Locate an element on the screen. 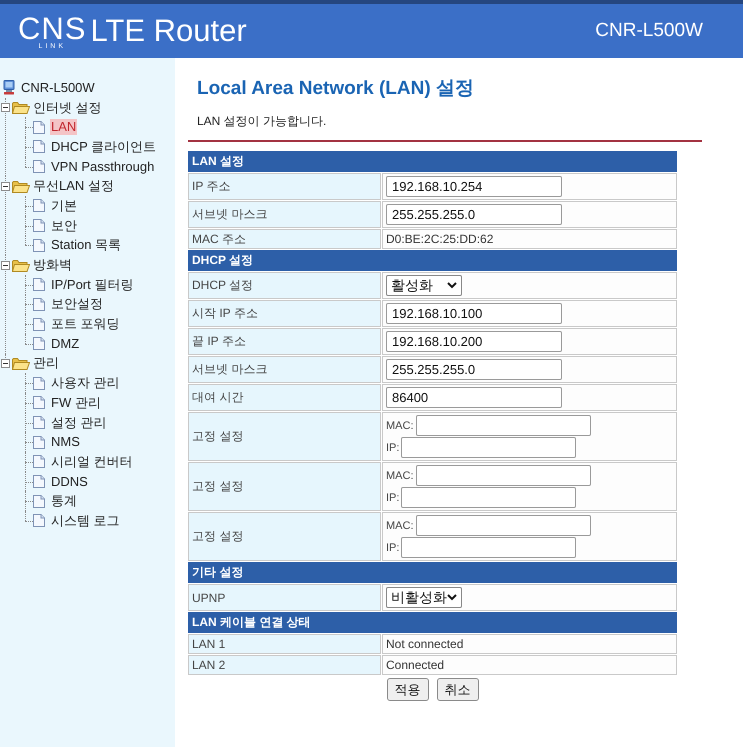 The height and width of the screenshot is (747, 743). tree-folder: 관리 is located at coordinates (46, 363).